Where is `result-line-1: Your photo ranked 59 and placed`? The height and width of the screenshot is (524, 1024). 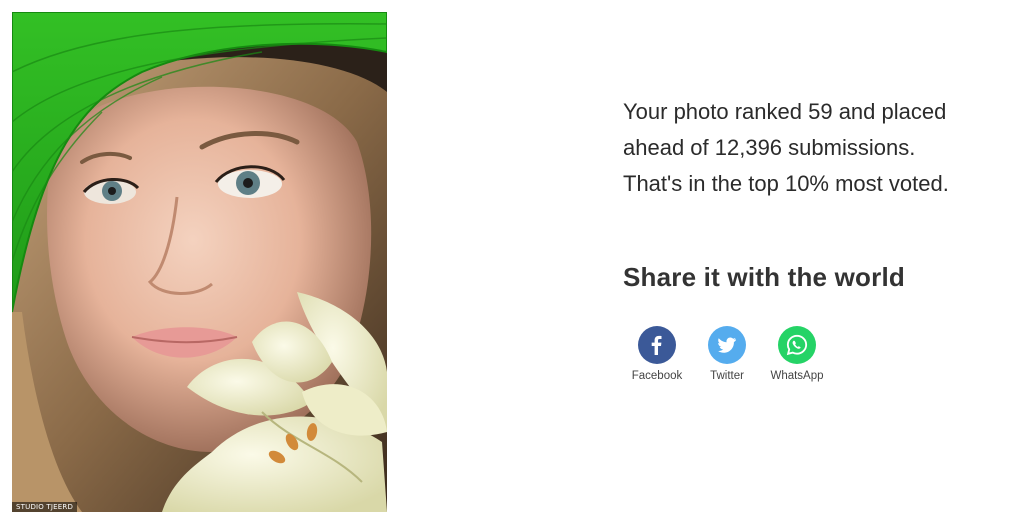 result-line-1: Your photo ranked 59 and placed is located at coordinates (785, 111).